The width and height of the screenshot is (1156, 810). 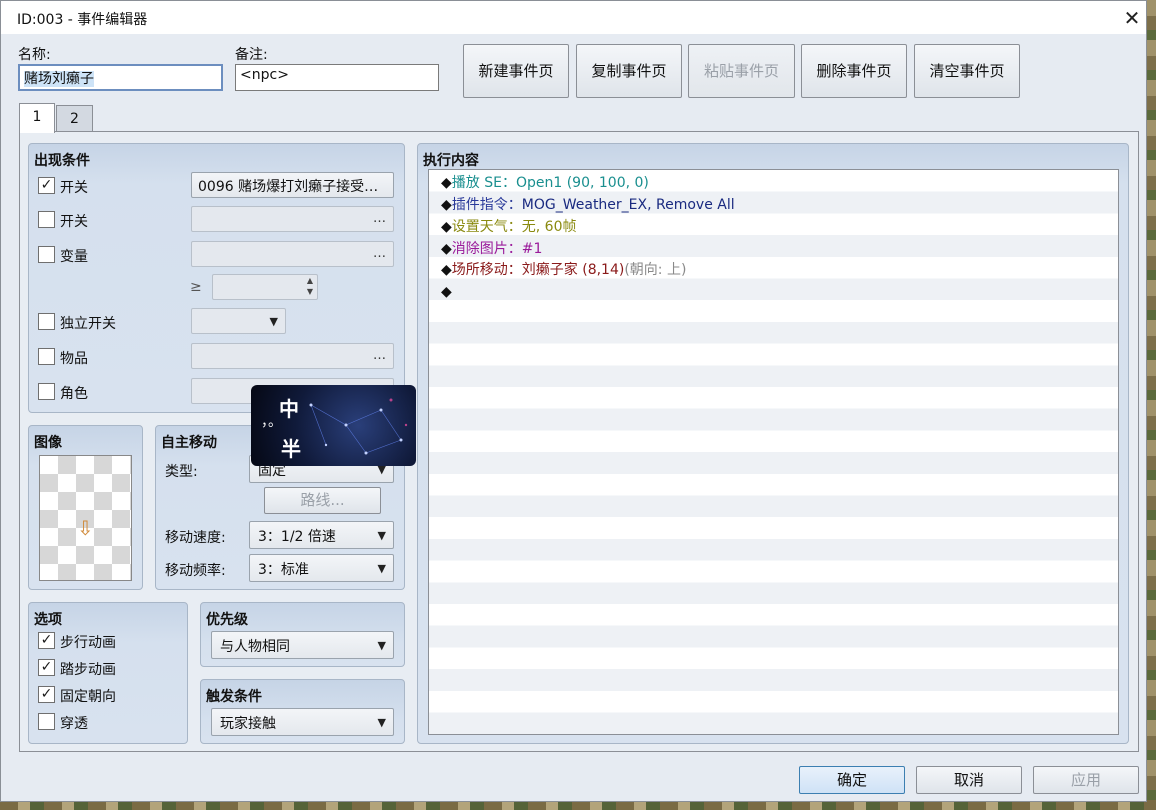 What do you see at coordinates (333, 425) in the screenshot?
I see `ime-floating-widget: 中 ，。 半` at bounding box center [333, 425].